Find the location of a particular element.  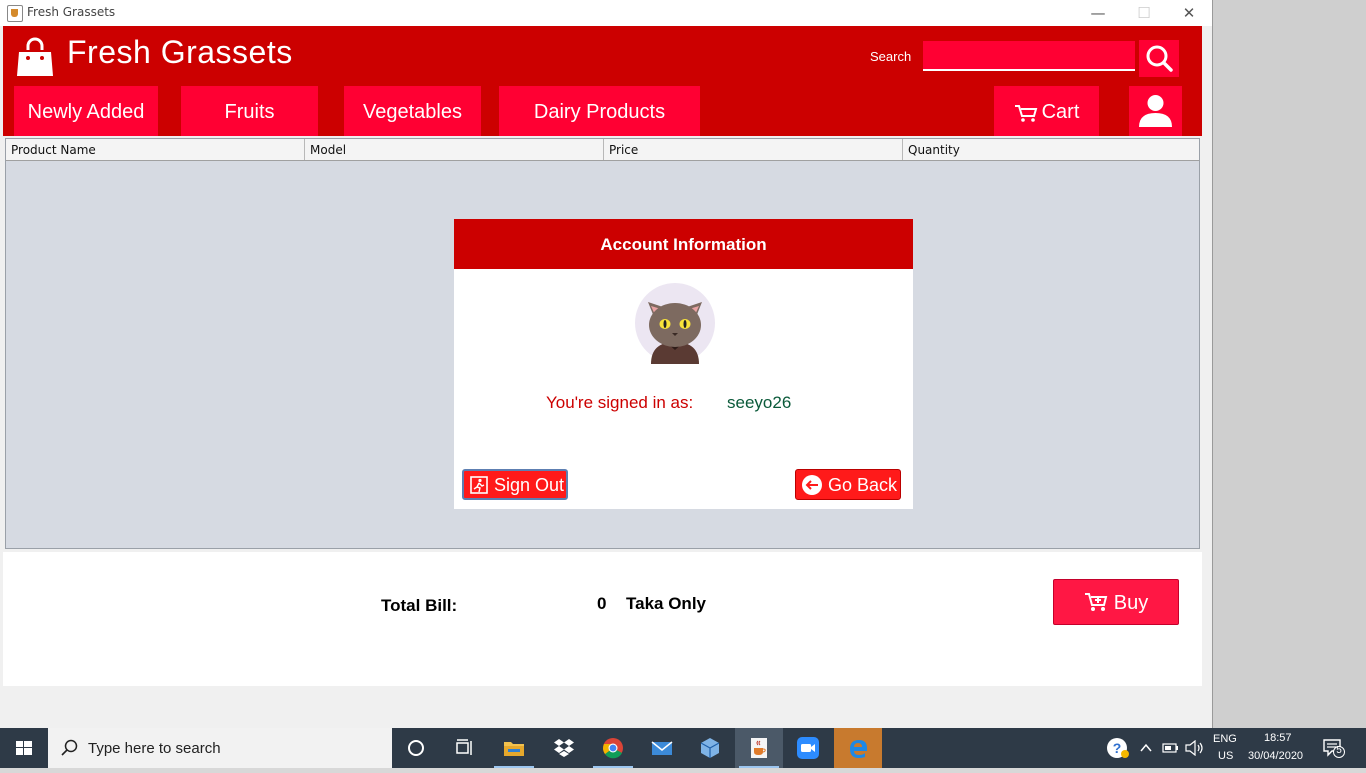

column-header-product-name: Product Name is located at coordinates (155, 149).